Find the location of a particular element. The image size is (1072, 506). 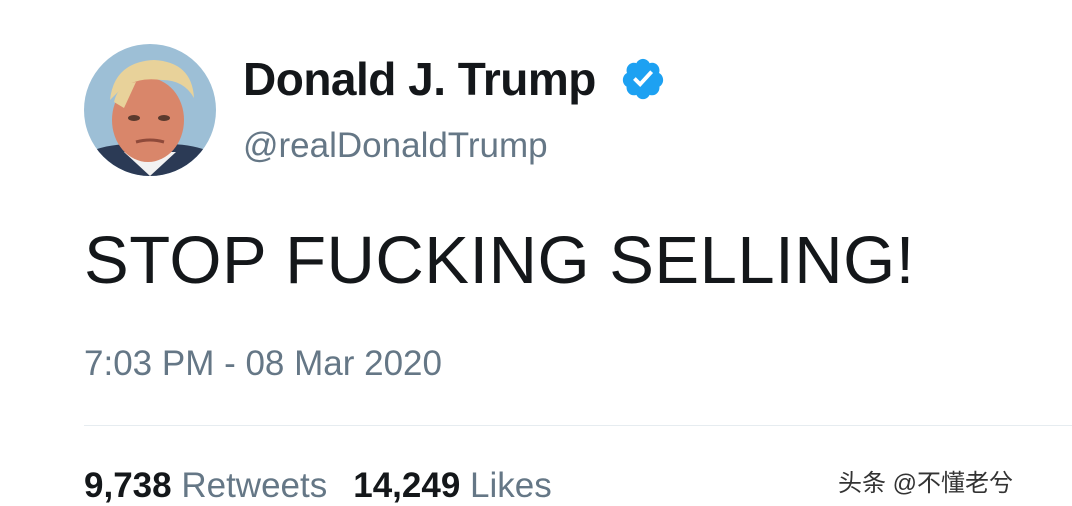

tweet-text: STOP FUCKING SELLING! is located at coordinates (499, 260).